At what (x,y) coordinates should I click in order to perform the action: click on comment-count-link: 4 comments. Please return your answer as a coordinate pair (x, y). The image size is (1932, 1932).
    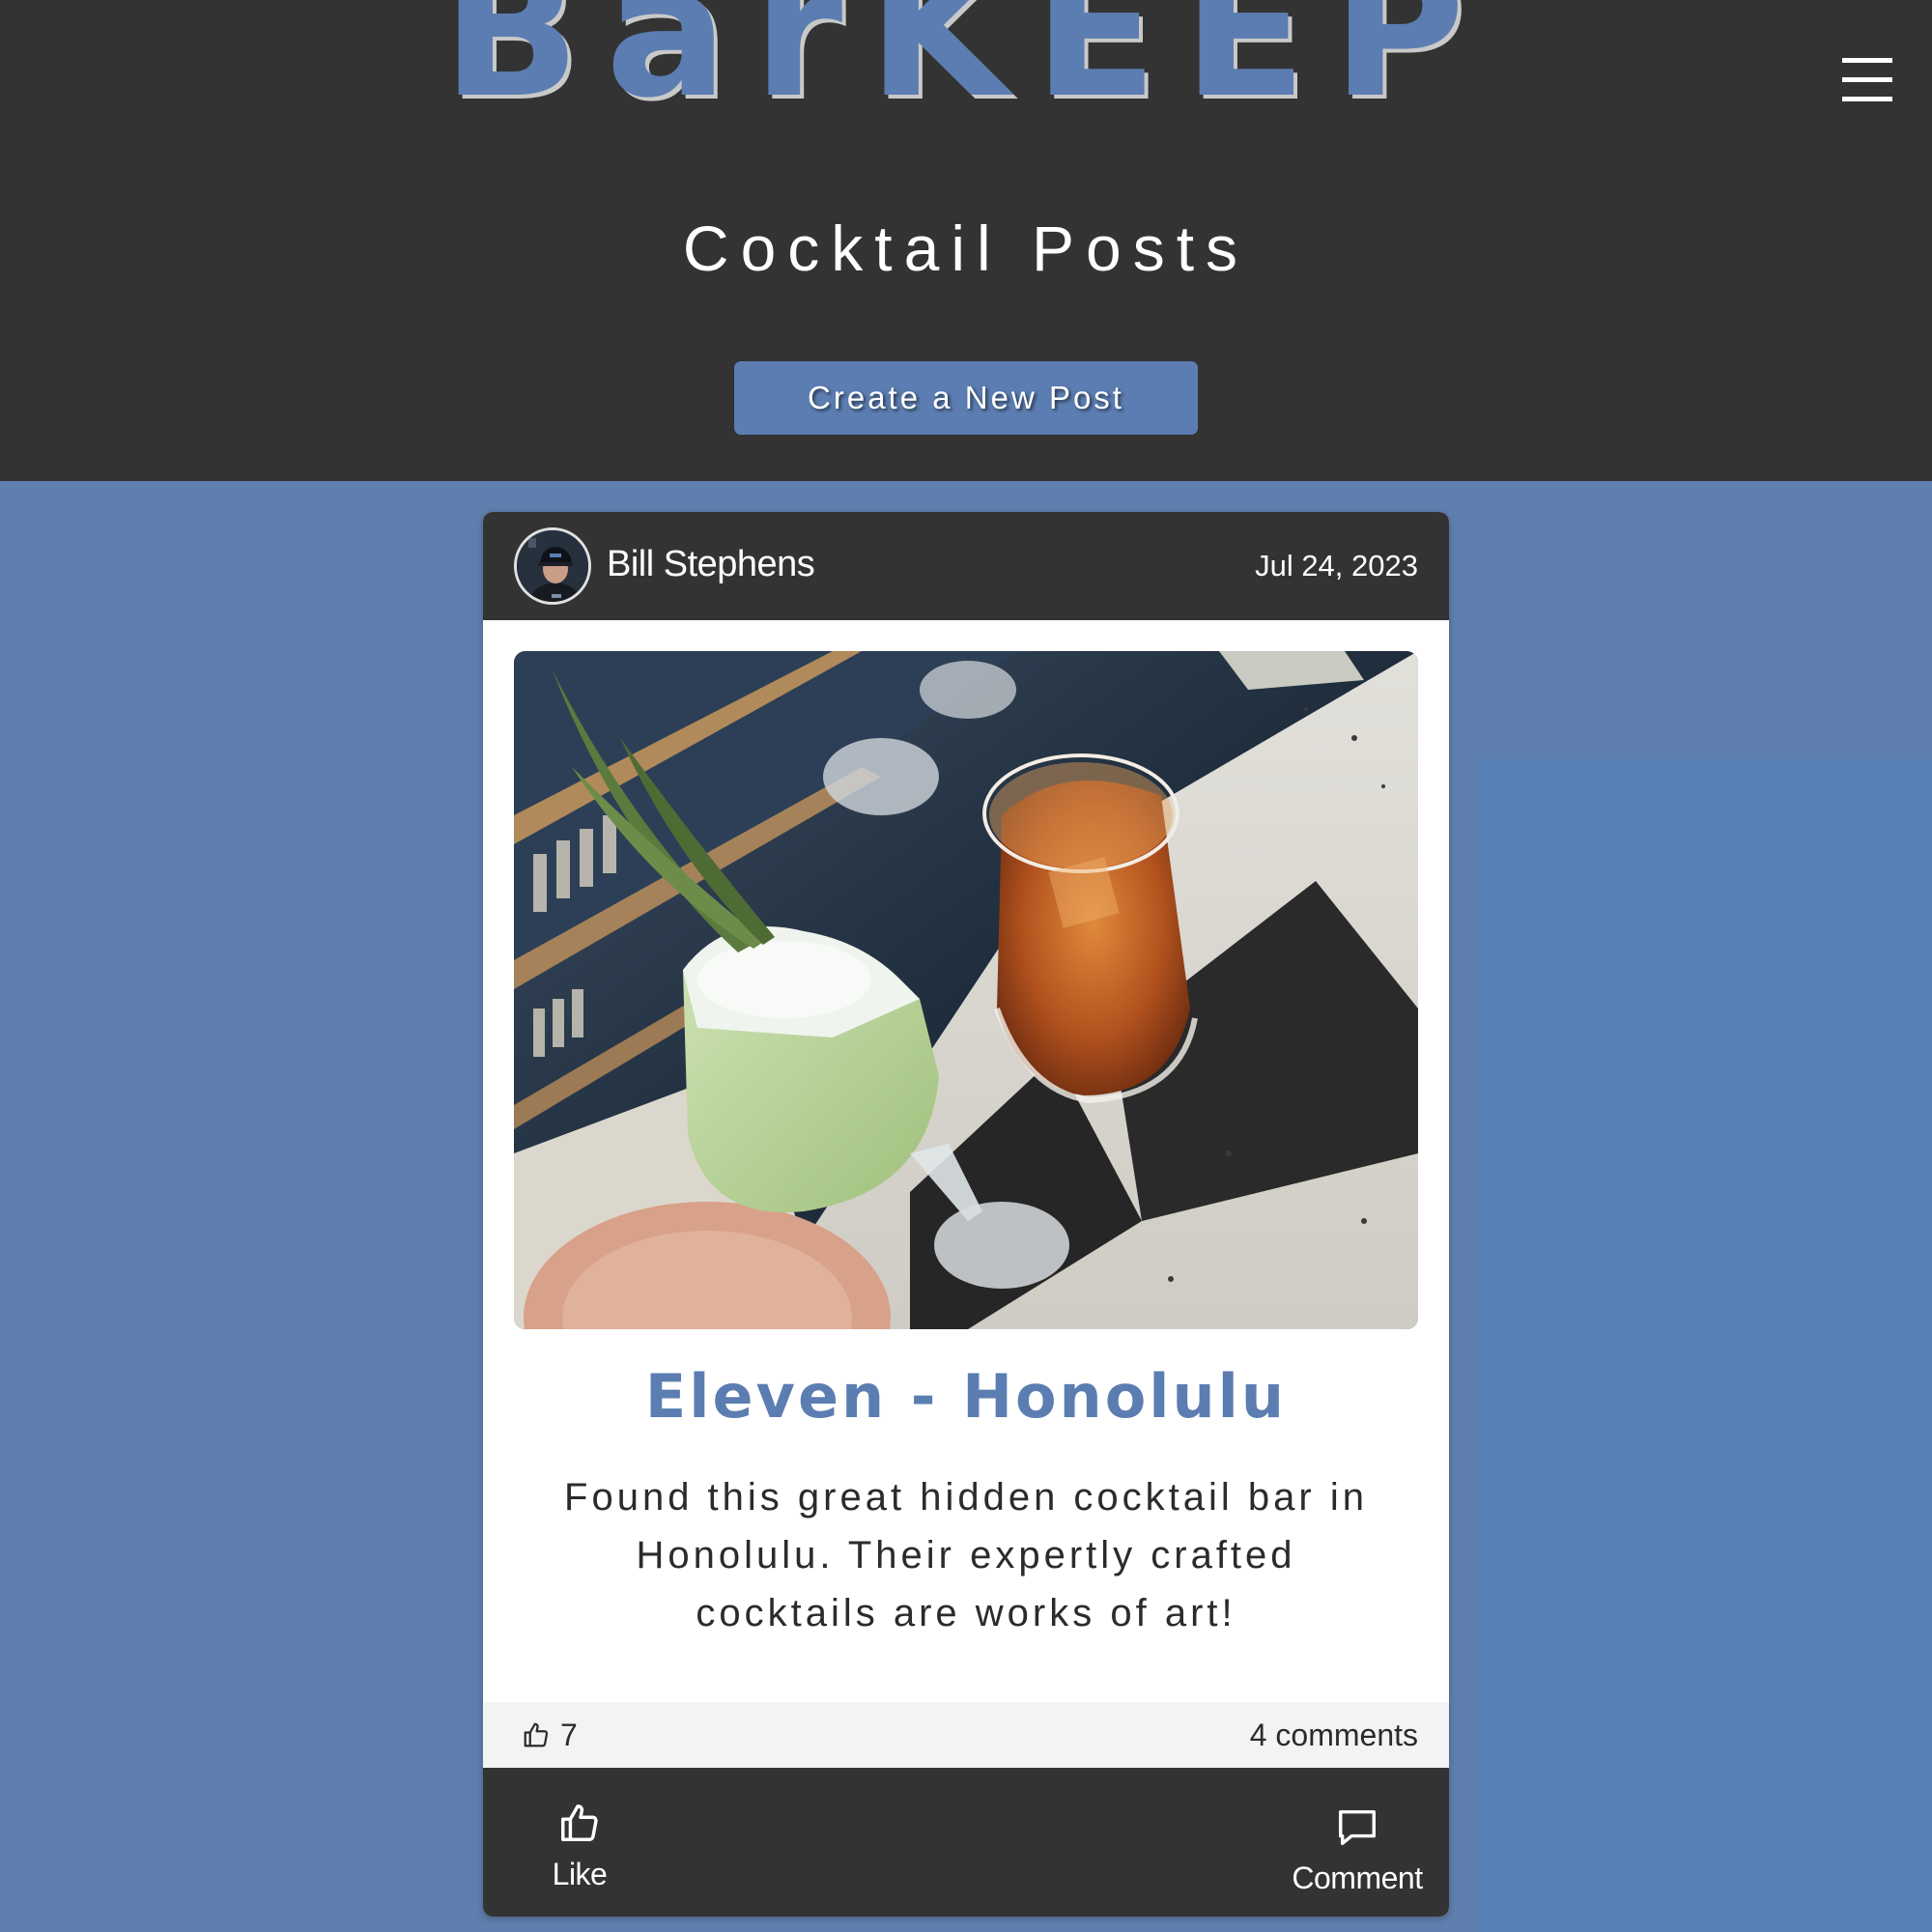
    Looking at the image, I should click on (1334, 1735).